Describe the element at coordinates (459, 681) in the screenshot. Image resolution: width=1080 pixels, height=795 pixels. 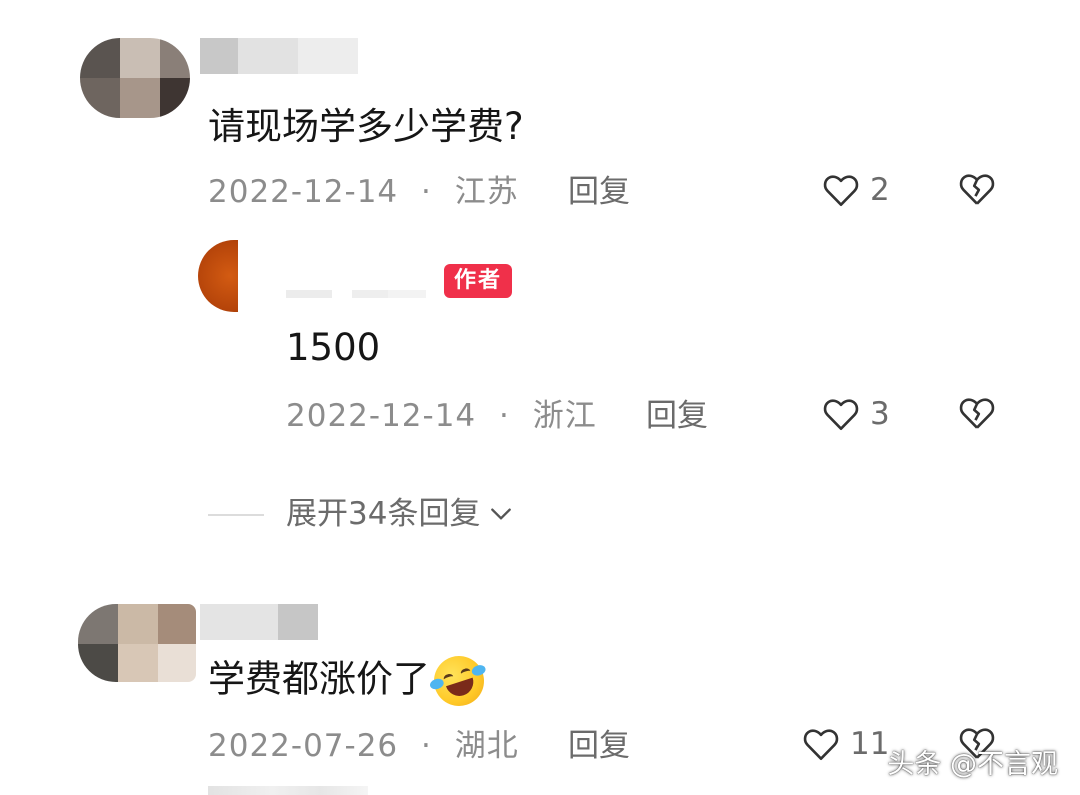
I see `laughing-crying-emoji-icon` at that location.